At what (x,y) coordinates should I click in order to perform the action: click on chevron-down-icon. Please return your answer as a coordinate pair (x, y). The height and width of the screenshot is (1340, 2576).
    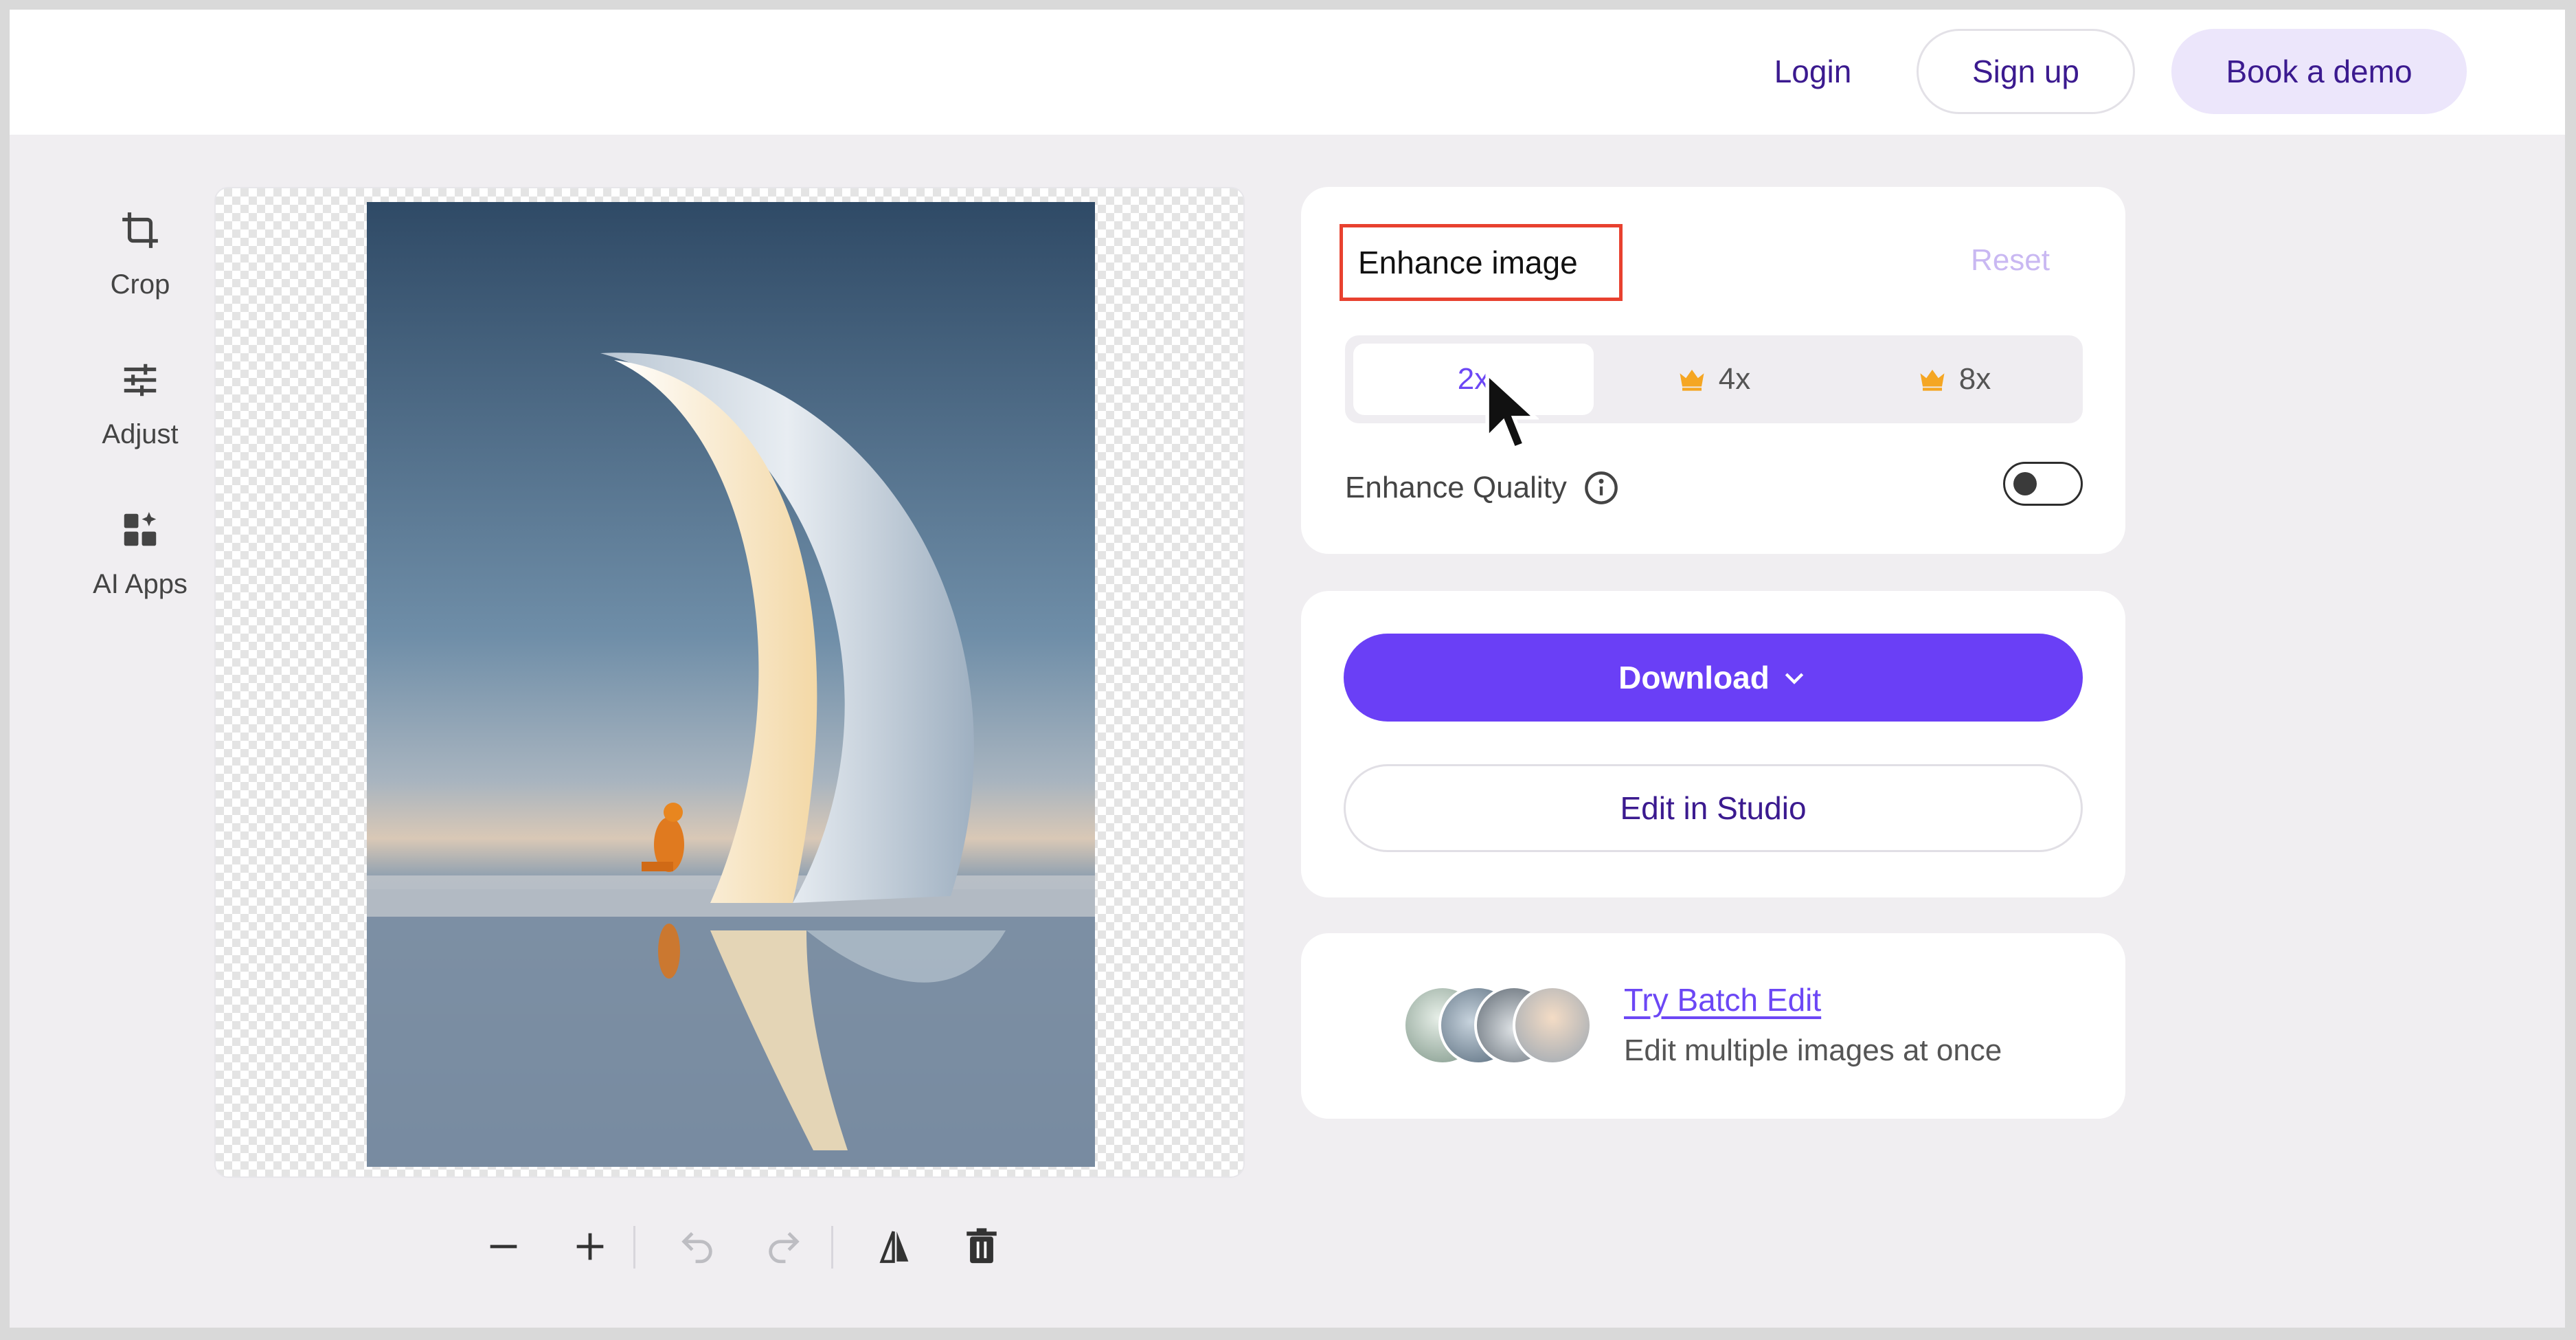
    Looking at the image, I should click on (1794, 678).